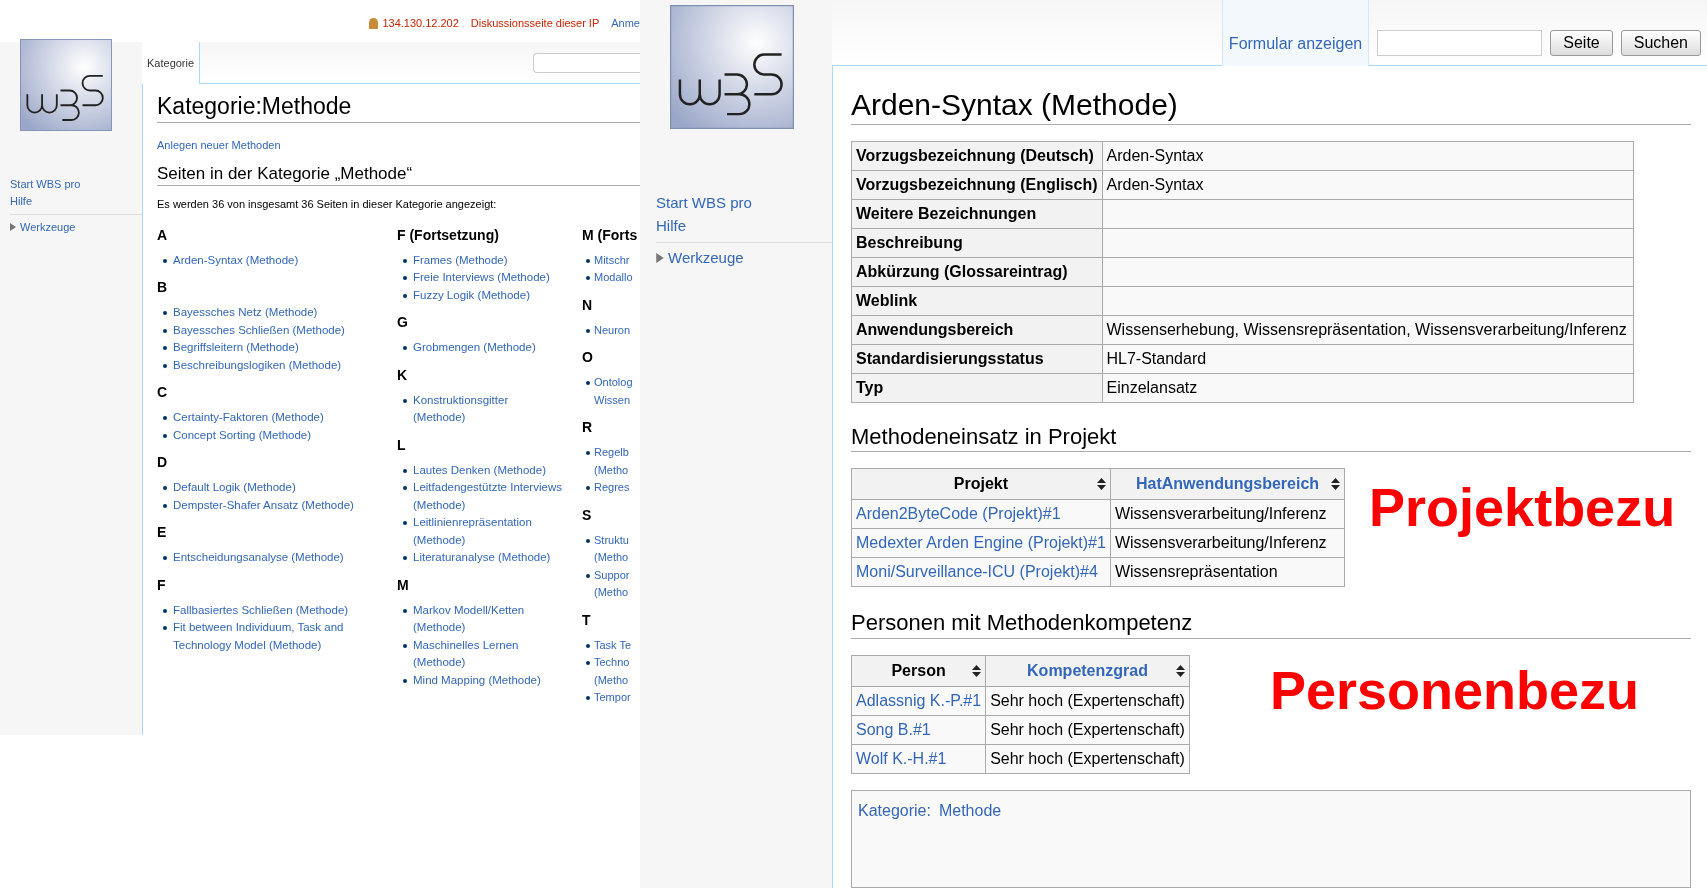  Describe the element at coordinates (1581, 42) in the screenshot. I see `search-button: Seite` at that location.